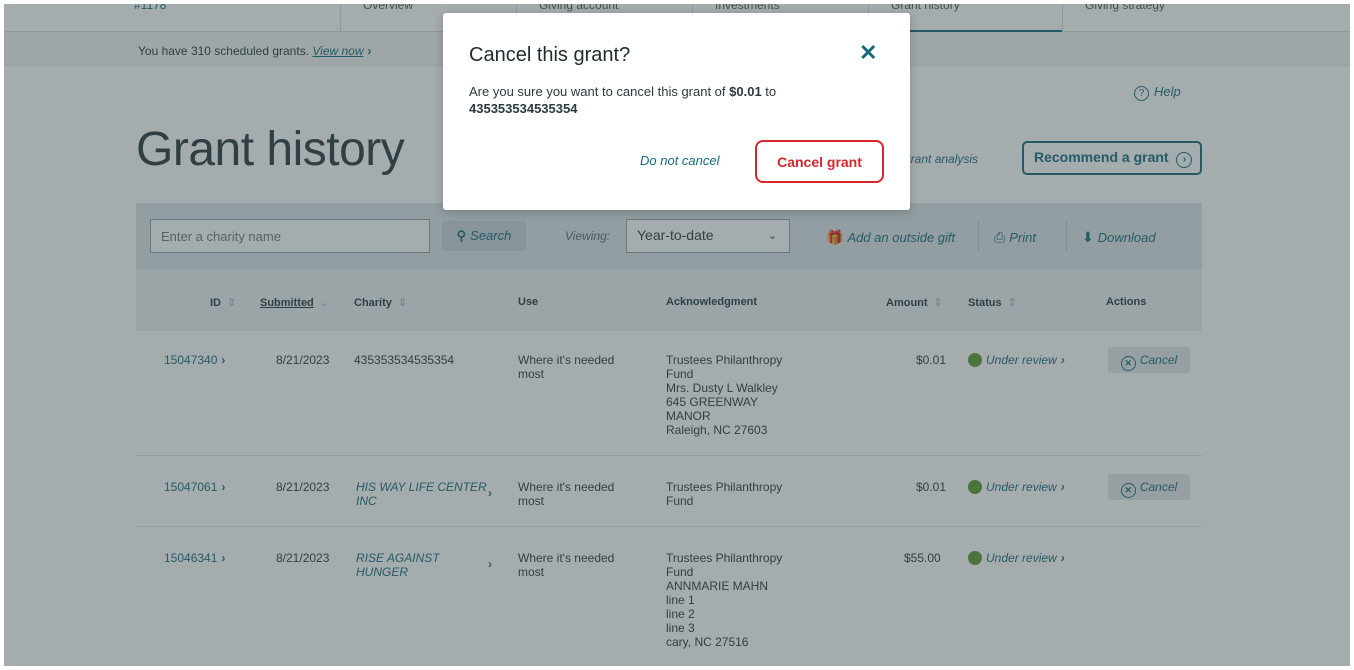  What do you see at coordinates (680, 160) in the screenshot?
I see `do-not-cancel-link: Do not cancel` at bounding box center [680, 160].